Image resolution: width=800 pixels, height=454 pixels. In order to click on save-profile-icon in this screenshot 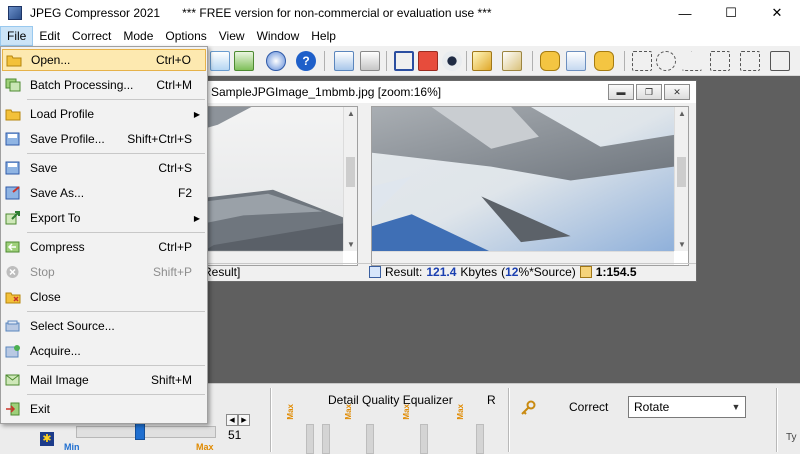, I will do `click(13, 139)`.